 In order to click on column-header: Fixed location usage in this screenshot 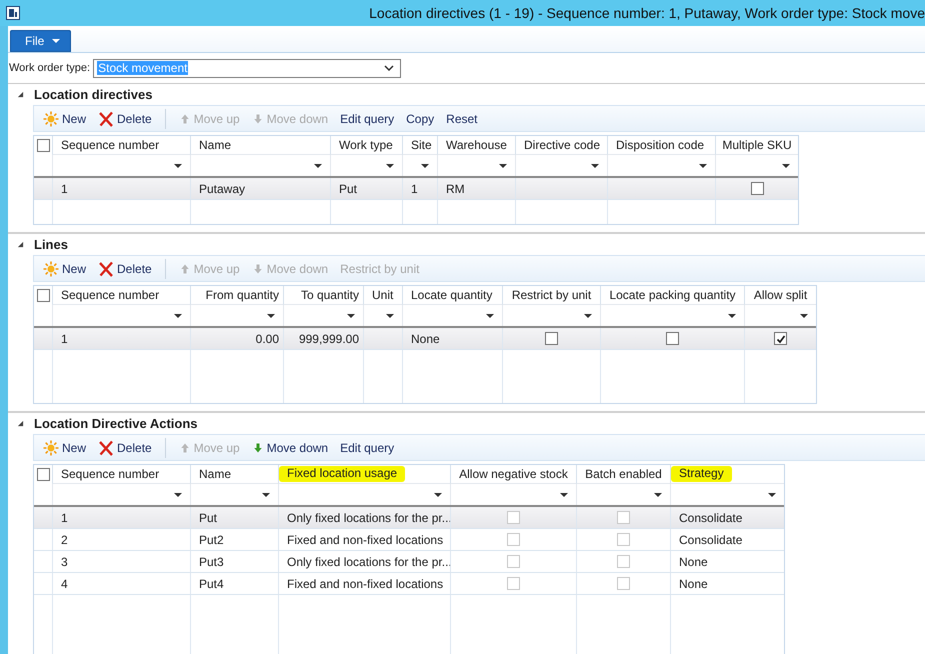, I will do `click(342, 474)`.